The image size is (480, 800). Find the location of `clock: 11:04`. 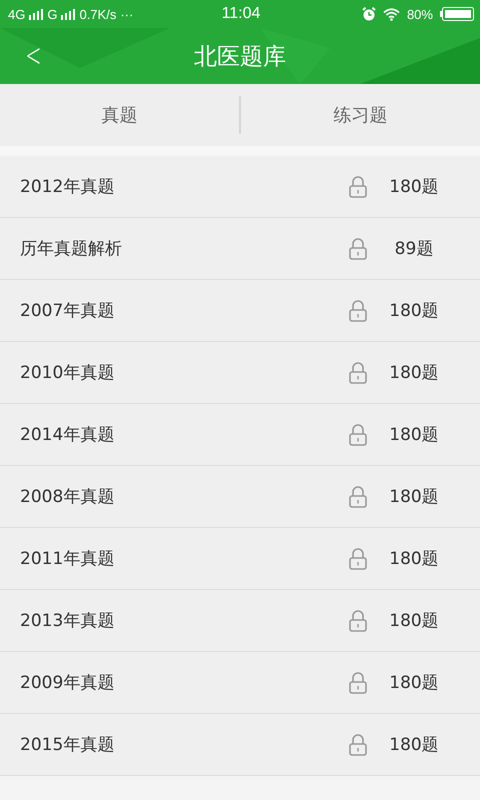

clock: 11:04 is located at coordinates (241, 14).